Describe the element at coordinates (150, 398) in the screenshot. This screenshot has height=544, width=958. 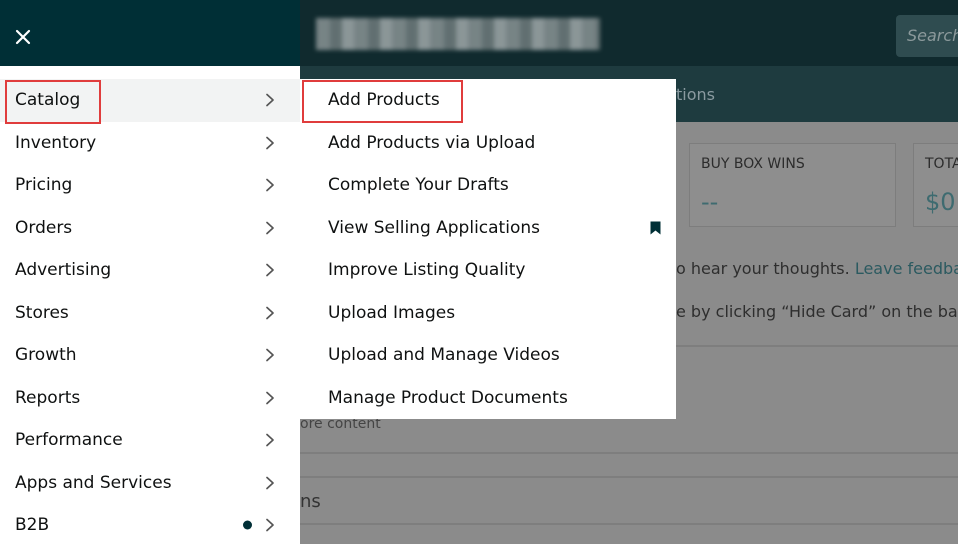
I see `menu-item-reports: Reports` at that location.